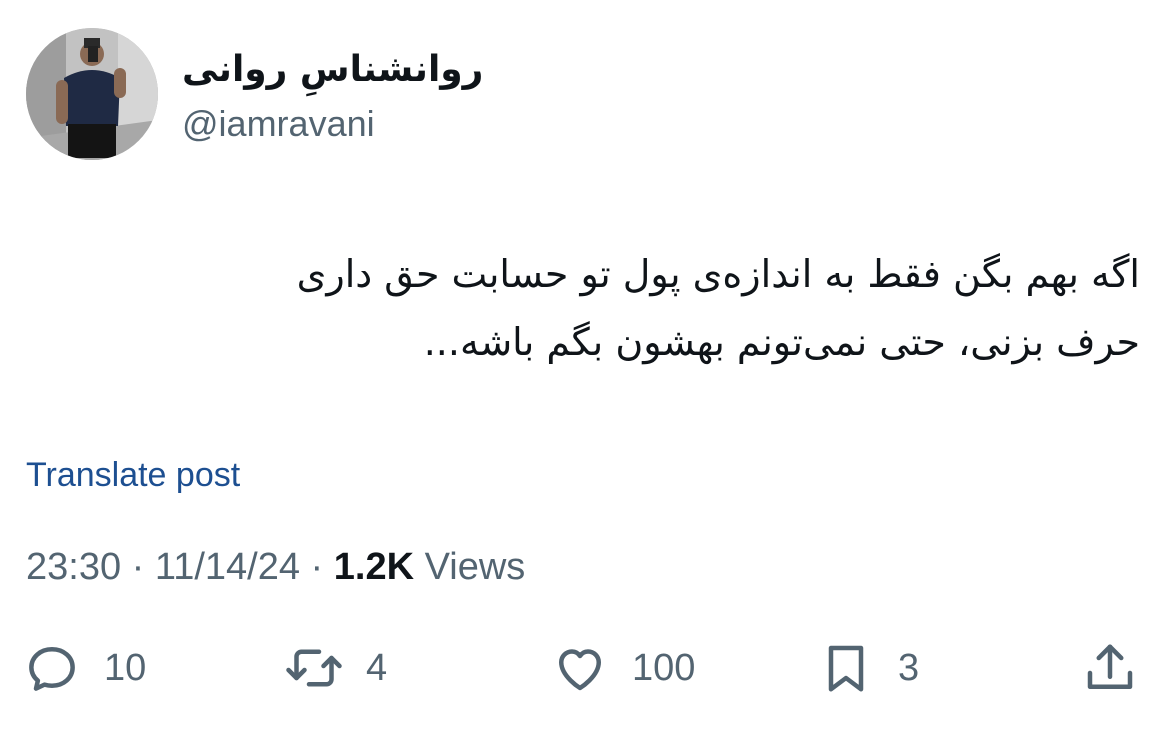  What do you see at coordinates (580, 670) in the screenshot?
I see `heart-icon` at bounding box center [580, 670].